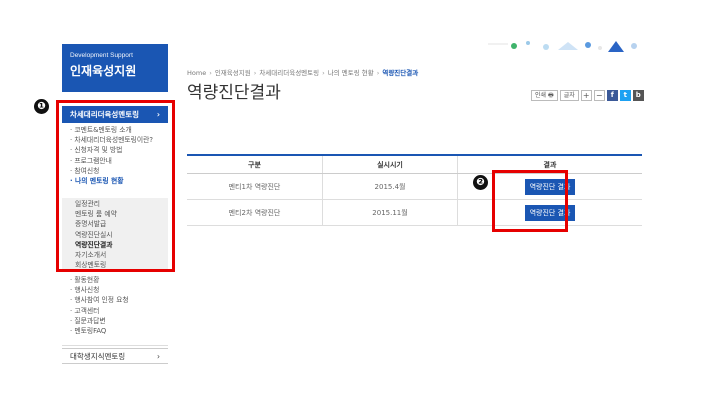 The height and width of the screenshot is (406, 705). What do you see at coordinates (196, 73) in the screenshot?
I see `breadcrumb-home: Home` at bounding box center [196, 73].